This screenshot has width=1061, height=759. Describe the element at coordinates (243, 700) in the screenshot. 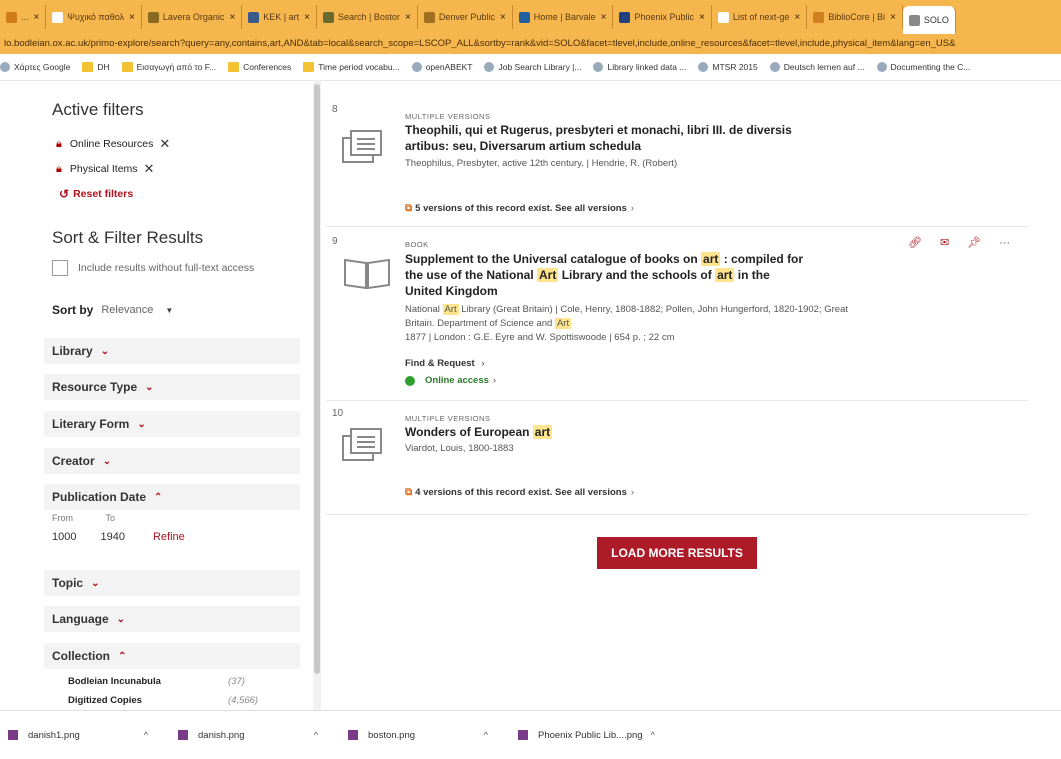

I see `collection-count: (4,566)` at that location.